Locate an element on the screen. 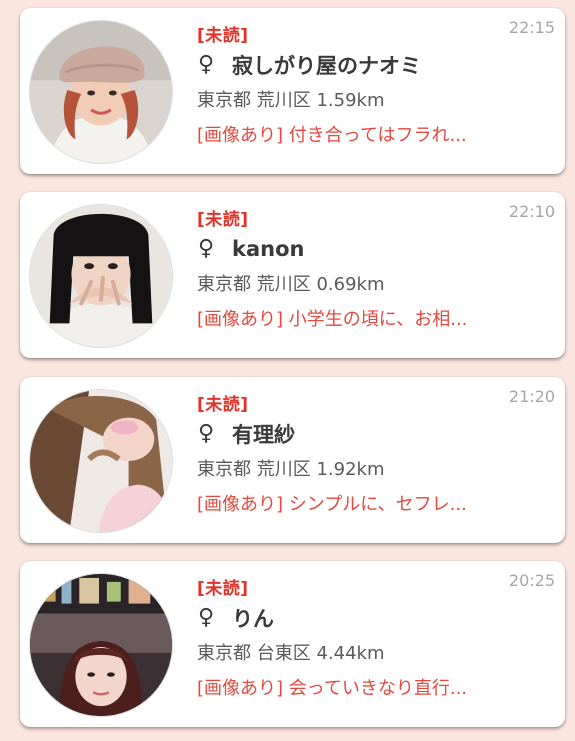 The image size is (575, 741). name-row: ♀ 有理紗 is located at coordinates (246, 434).